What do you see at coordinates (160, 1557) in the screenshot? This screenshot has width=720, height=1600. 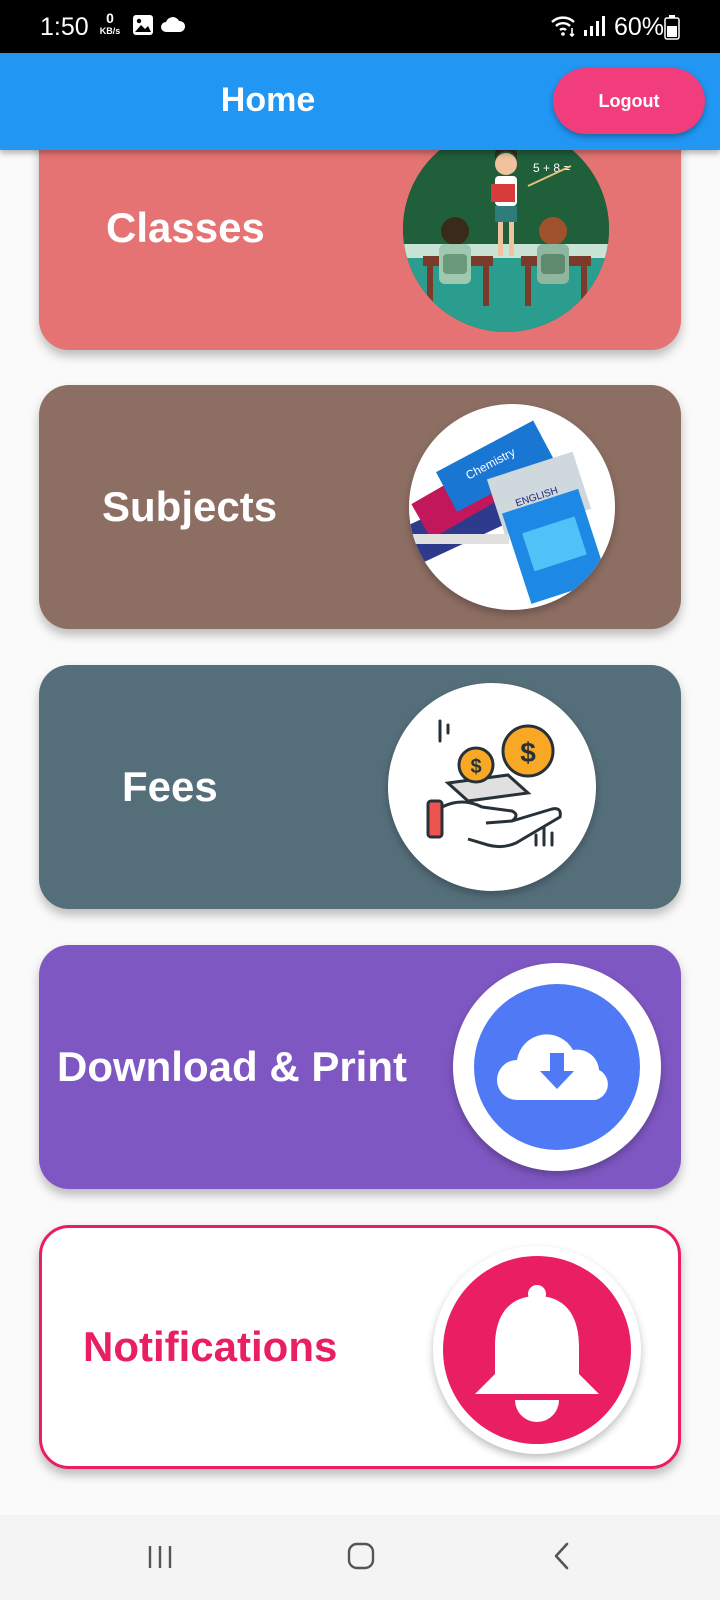 I see `recent-apps-icon` at bounding box center [160, 1557].